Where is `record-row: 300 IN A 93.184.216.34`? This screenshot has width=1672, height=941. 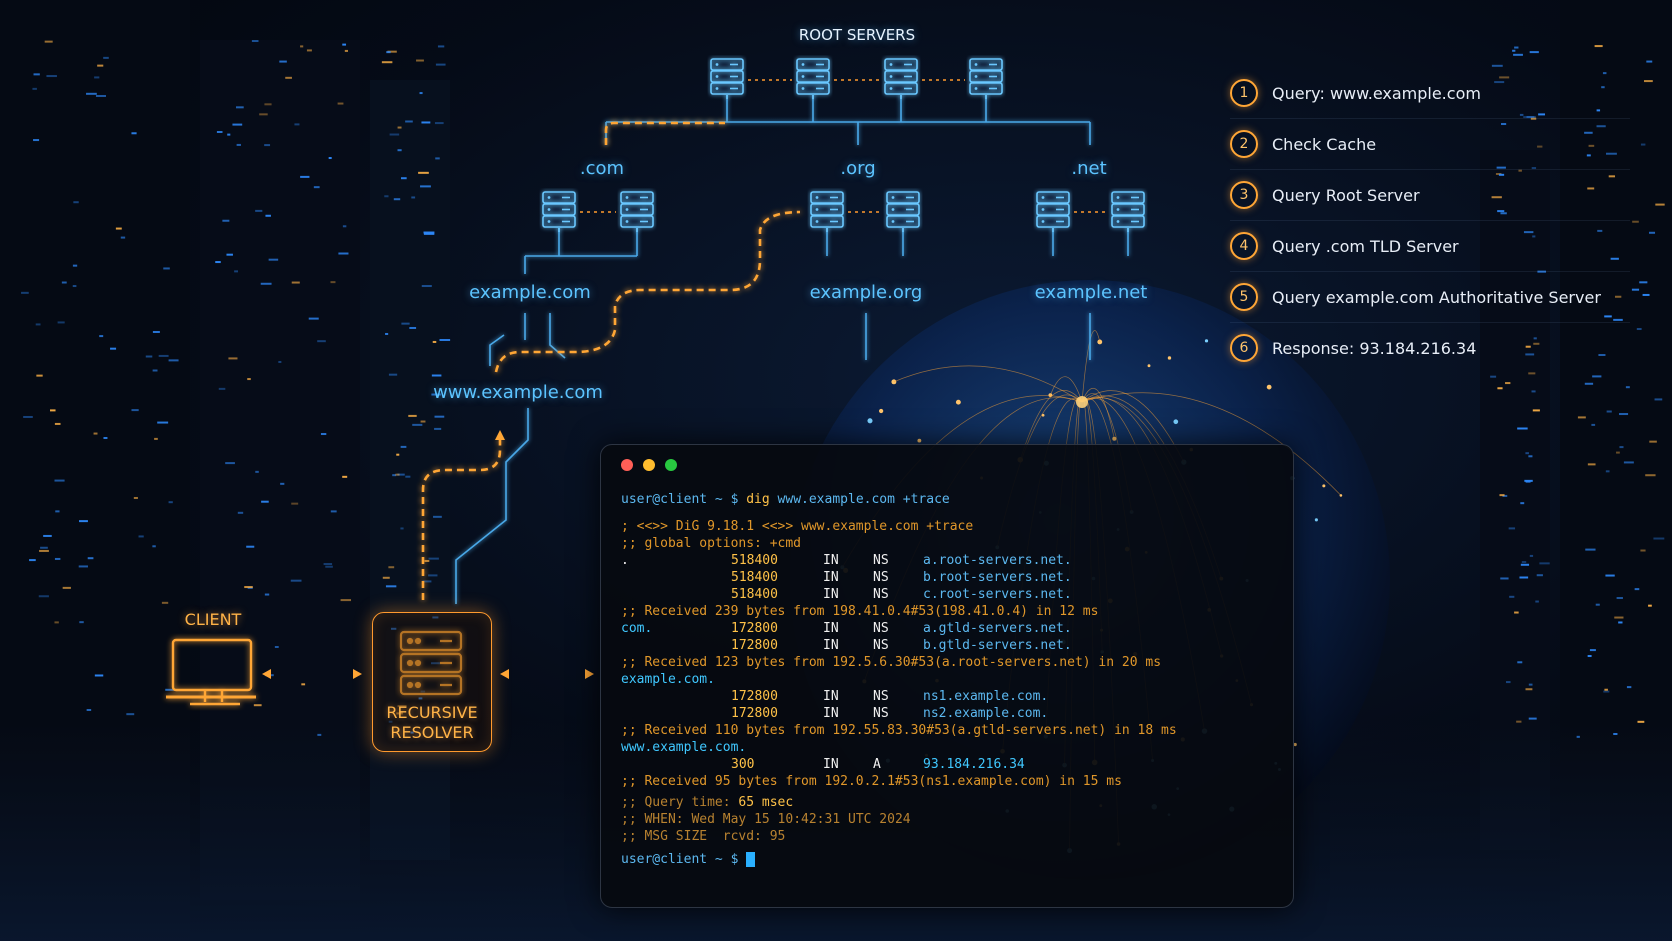 record-row: 300 IN A 93.184.216.34 is located at coordinates (947, 764).